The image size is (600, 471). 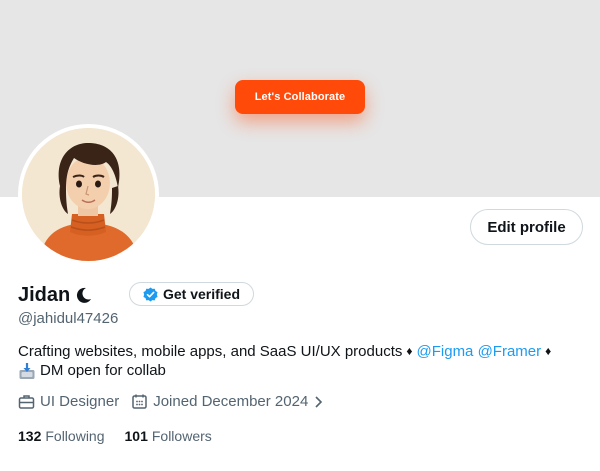 What do you see at coordinates (68, 318) in the screenshot?
I see `profile-handle: @jahidul47426` at bounding box center [68, 318].